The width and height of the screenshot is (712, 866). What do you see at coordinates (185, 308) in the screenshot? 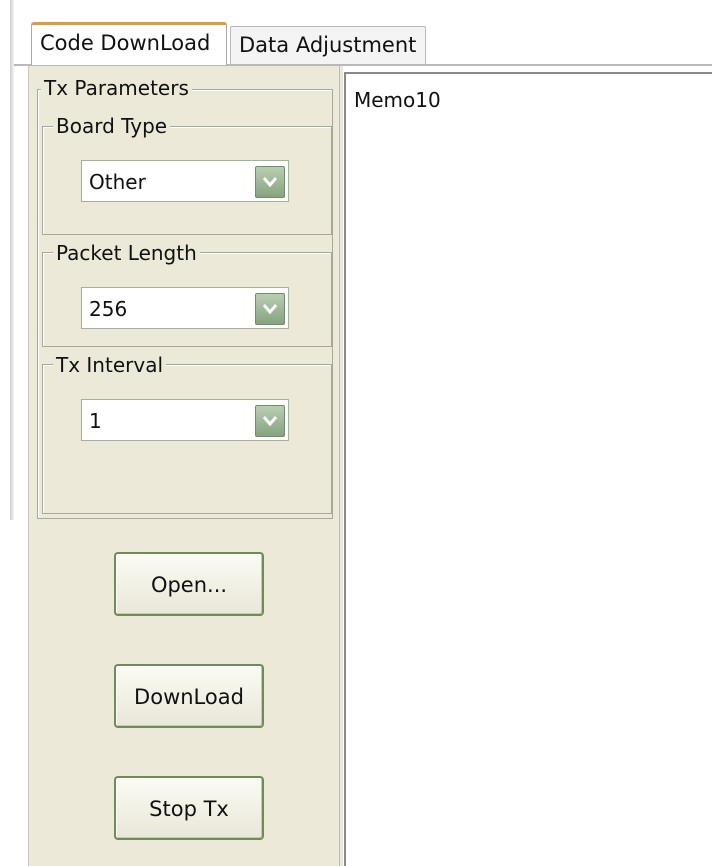
I see `packet-length-select: 256` at bounding box center [185, 308].